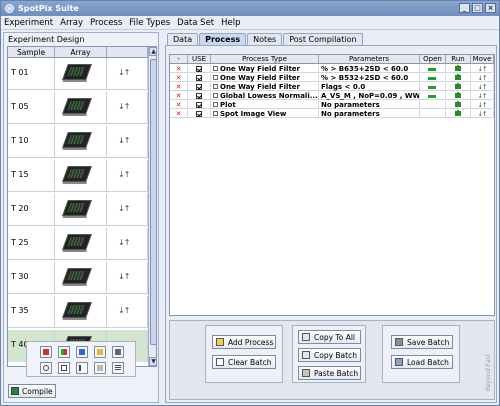  What do you see at coordinates (422, 362) in the screenshot?
I see `load-batch-button: Load Batch` at bounding box center [422, 362].